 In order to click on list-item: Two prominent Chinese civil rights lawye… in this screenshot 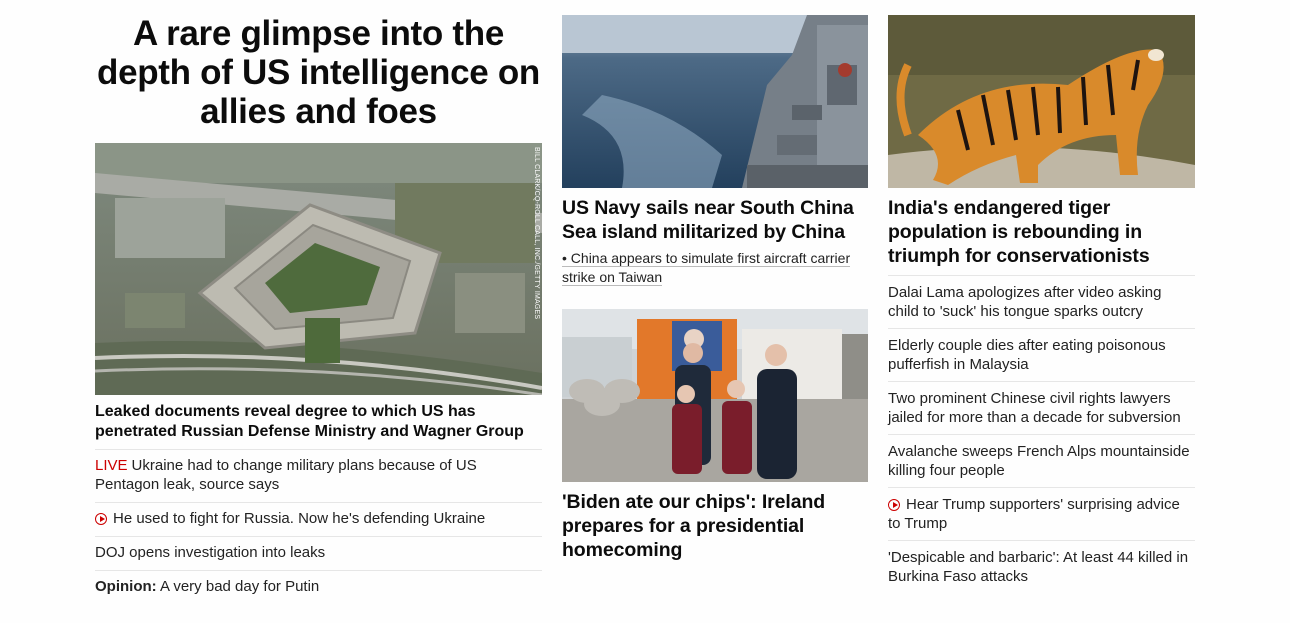, I will do `click(1041, 407)`.